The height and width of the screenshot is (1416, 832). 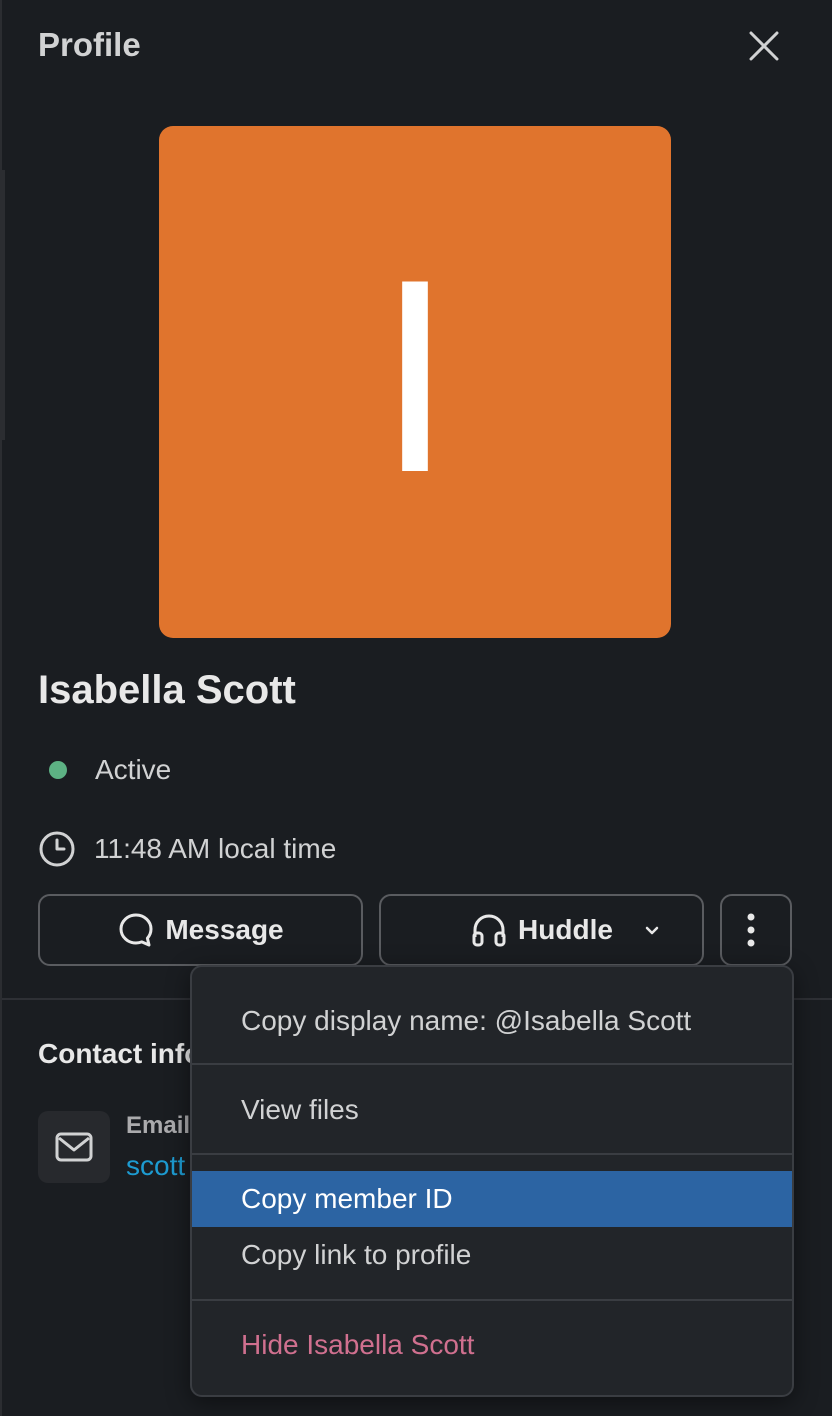 I want to click on email-icon-box, so click(x=74, y=1147).